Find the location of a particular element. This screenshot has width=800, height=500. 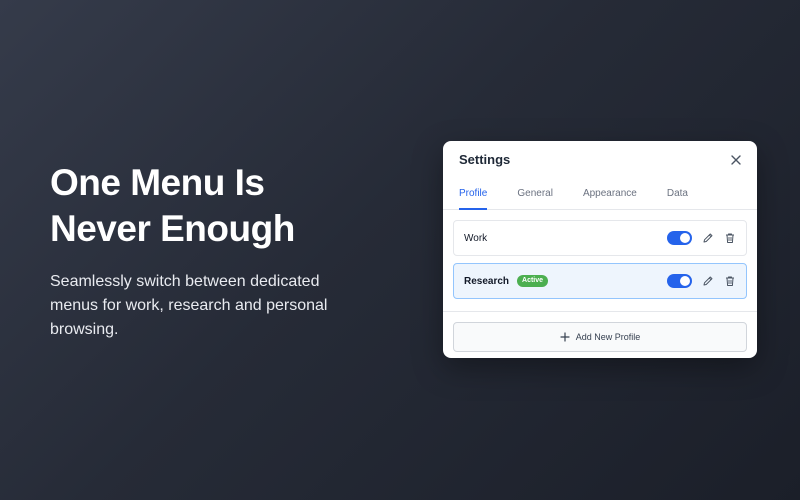

tab-data: Data is located at coordinates (677, 194).